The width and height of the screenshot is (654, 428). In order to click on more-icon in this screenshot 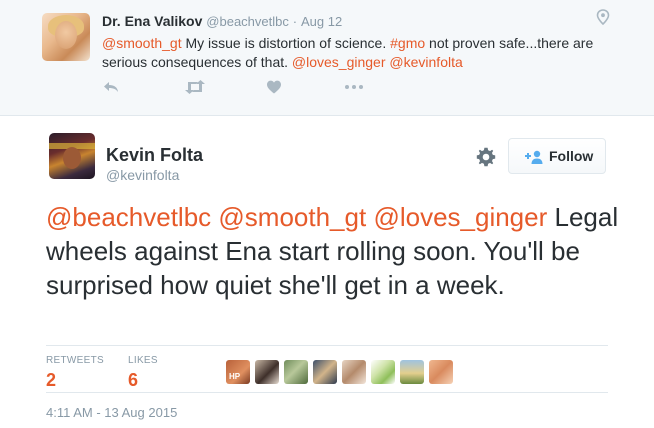, I will do `click(356, 88)`.